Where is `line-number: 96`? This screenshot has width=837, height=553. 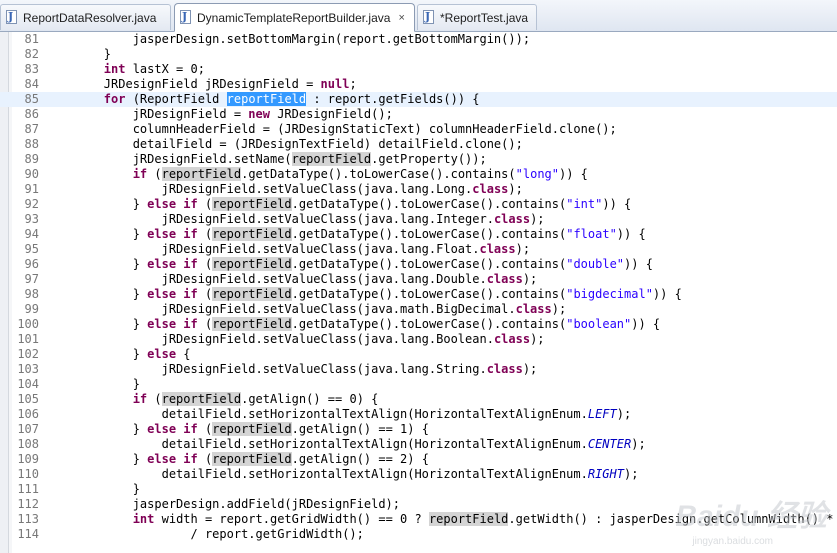 line-number: 96 is located at coordinates (31, 264).